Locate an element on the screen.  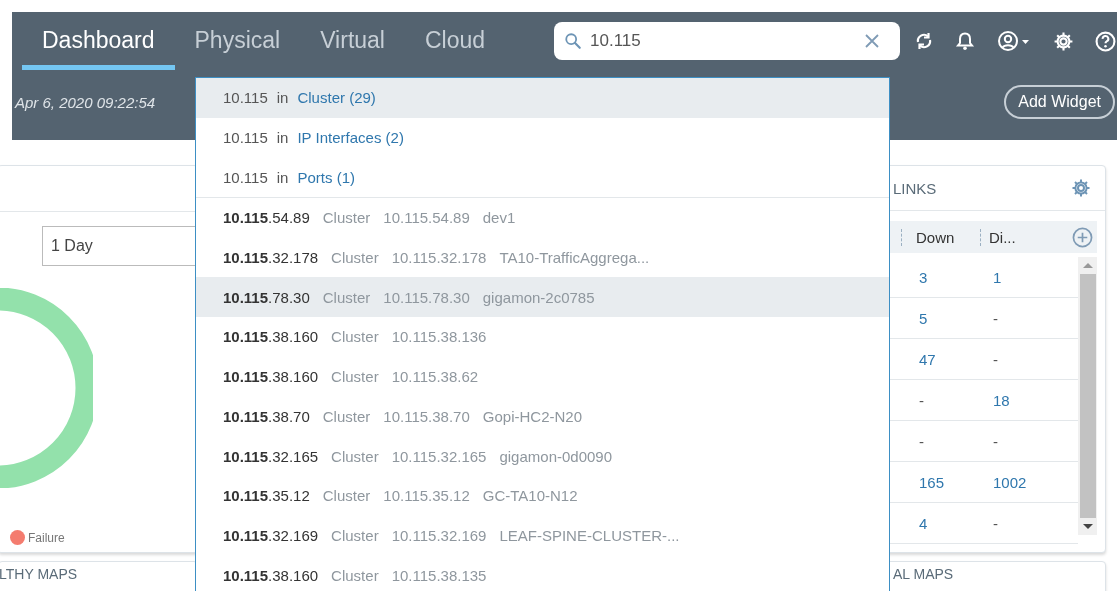
count-link: 4 is located at coordinates (956, 523).